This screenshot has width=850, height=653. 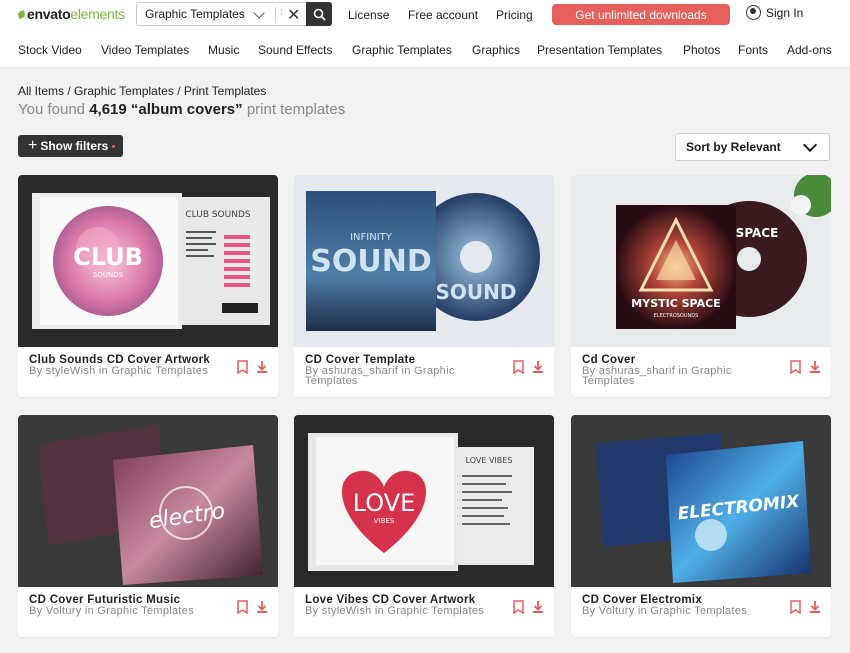 What do you see at coordinates (676, 316) in the screenshot?
I see `cover-art-subtitle: ELECTROSOUNDS` at bounding box center [676, 316].